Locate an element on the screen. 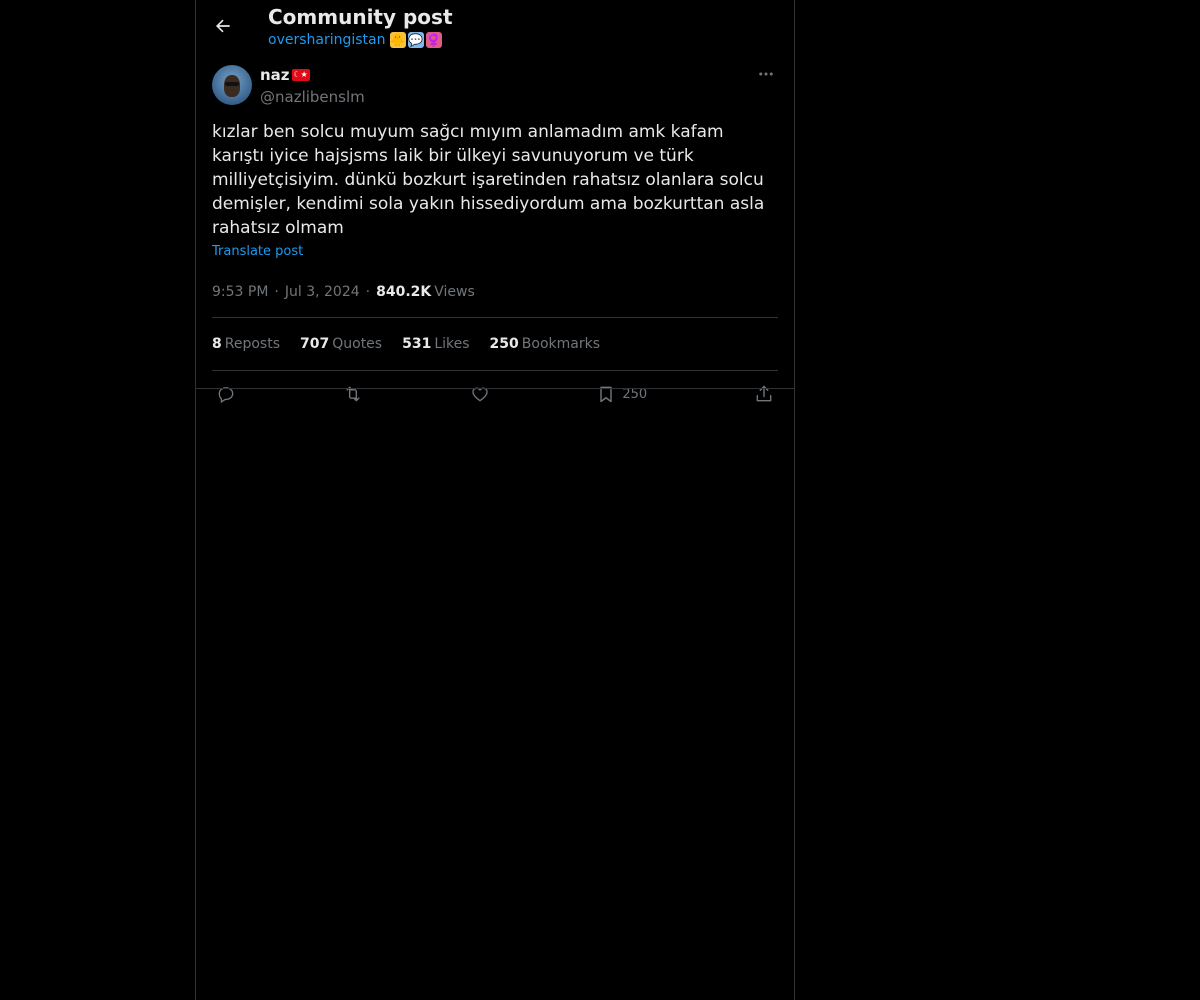  chick-emoji: 🐥 is located at coordinates (397, 40).